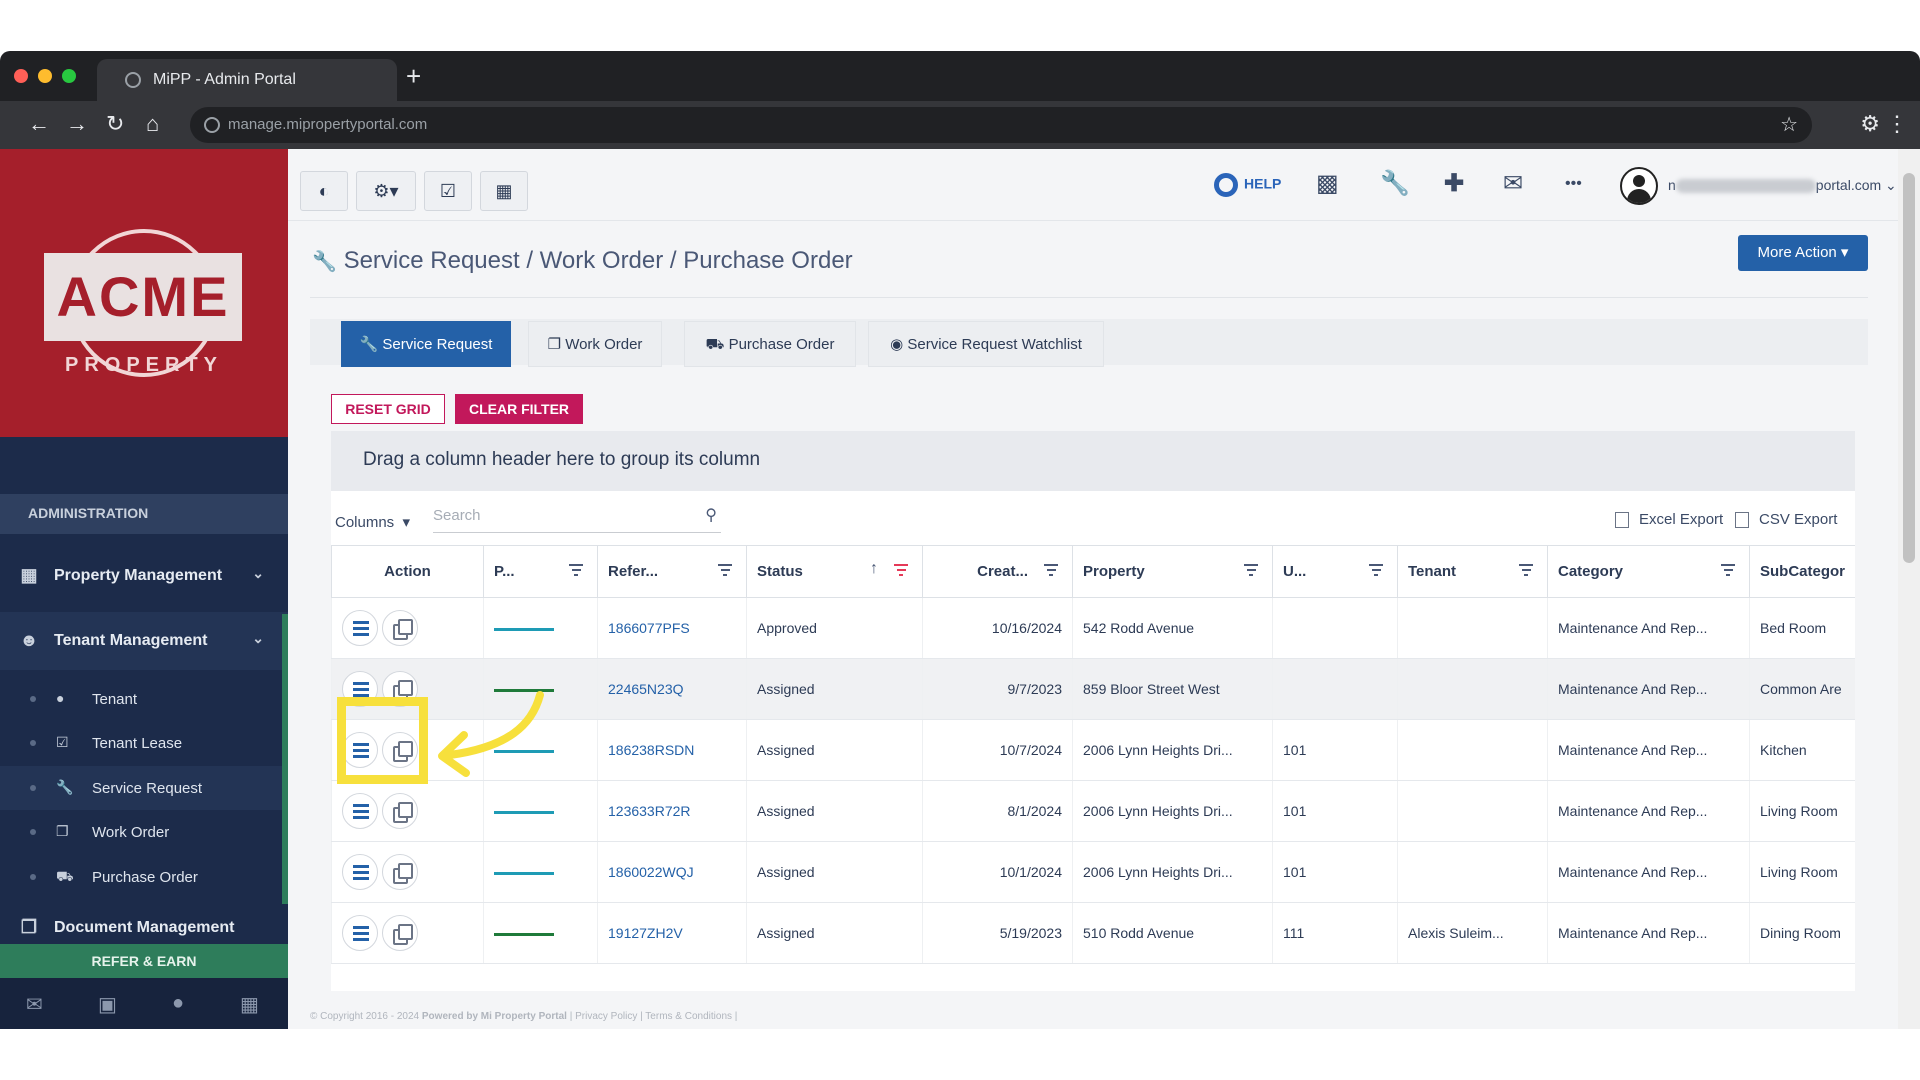 The width and height of the screenshot is (1920, 1080). Describe the element at coordinates (672, 933) in the screenshot. I see `cell-reference: 19127ZH2V` at that location.